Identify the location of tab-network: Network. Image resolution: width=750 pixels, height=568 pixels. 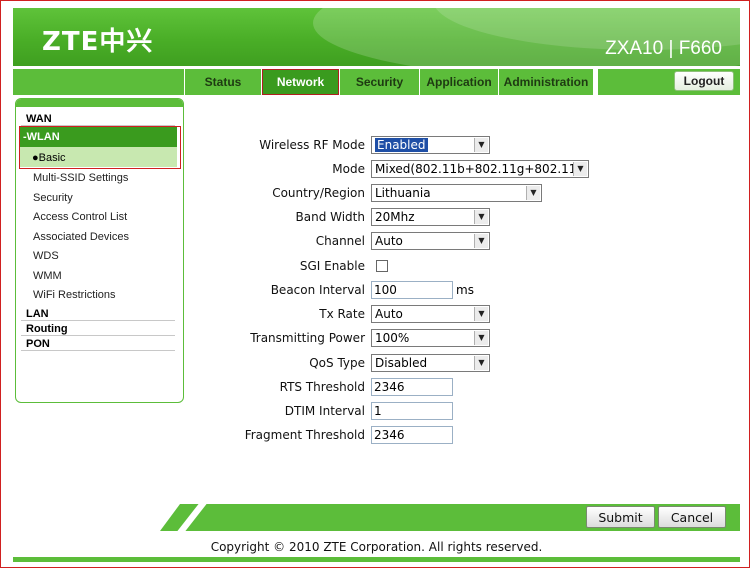
(300, 82).